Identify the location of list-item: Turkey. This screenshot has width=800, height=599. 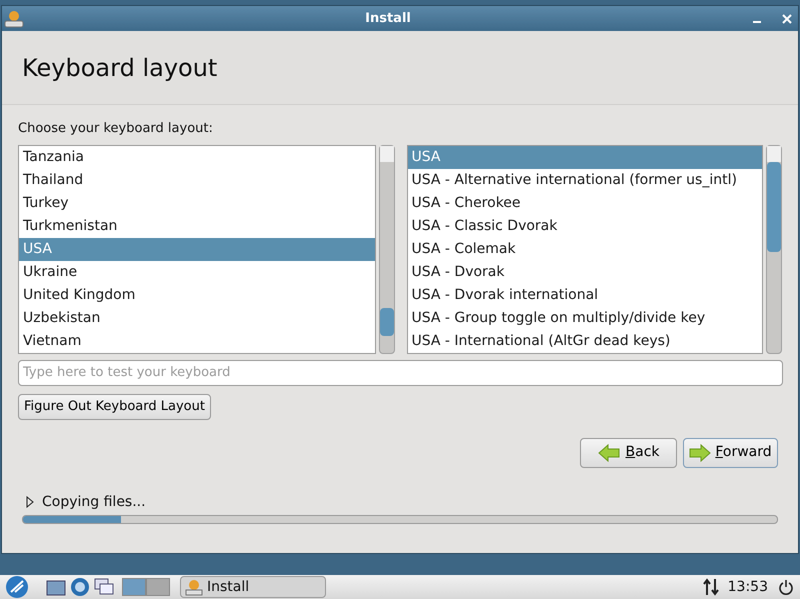
(196, 203).